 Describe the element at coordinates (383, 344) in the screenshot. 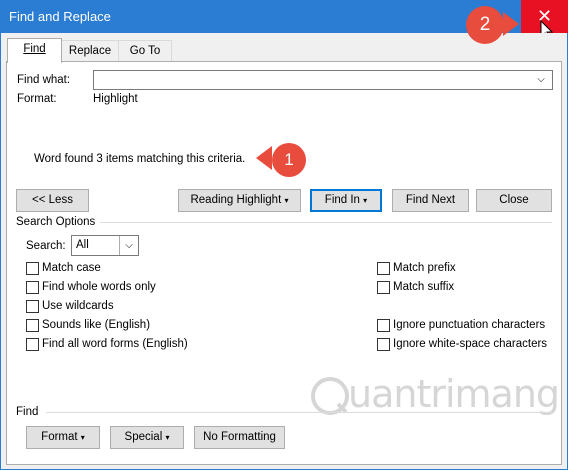

I see `ignore-whitespace-checkbox` at that location.